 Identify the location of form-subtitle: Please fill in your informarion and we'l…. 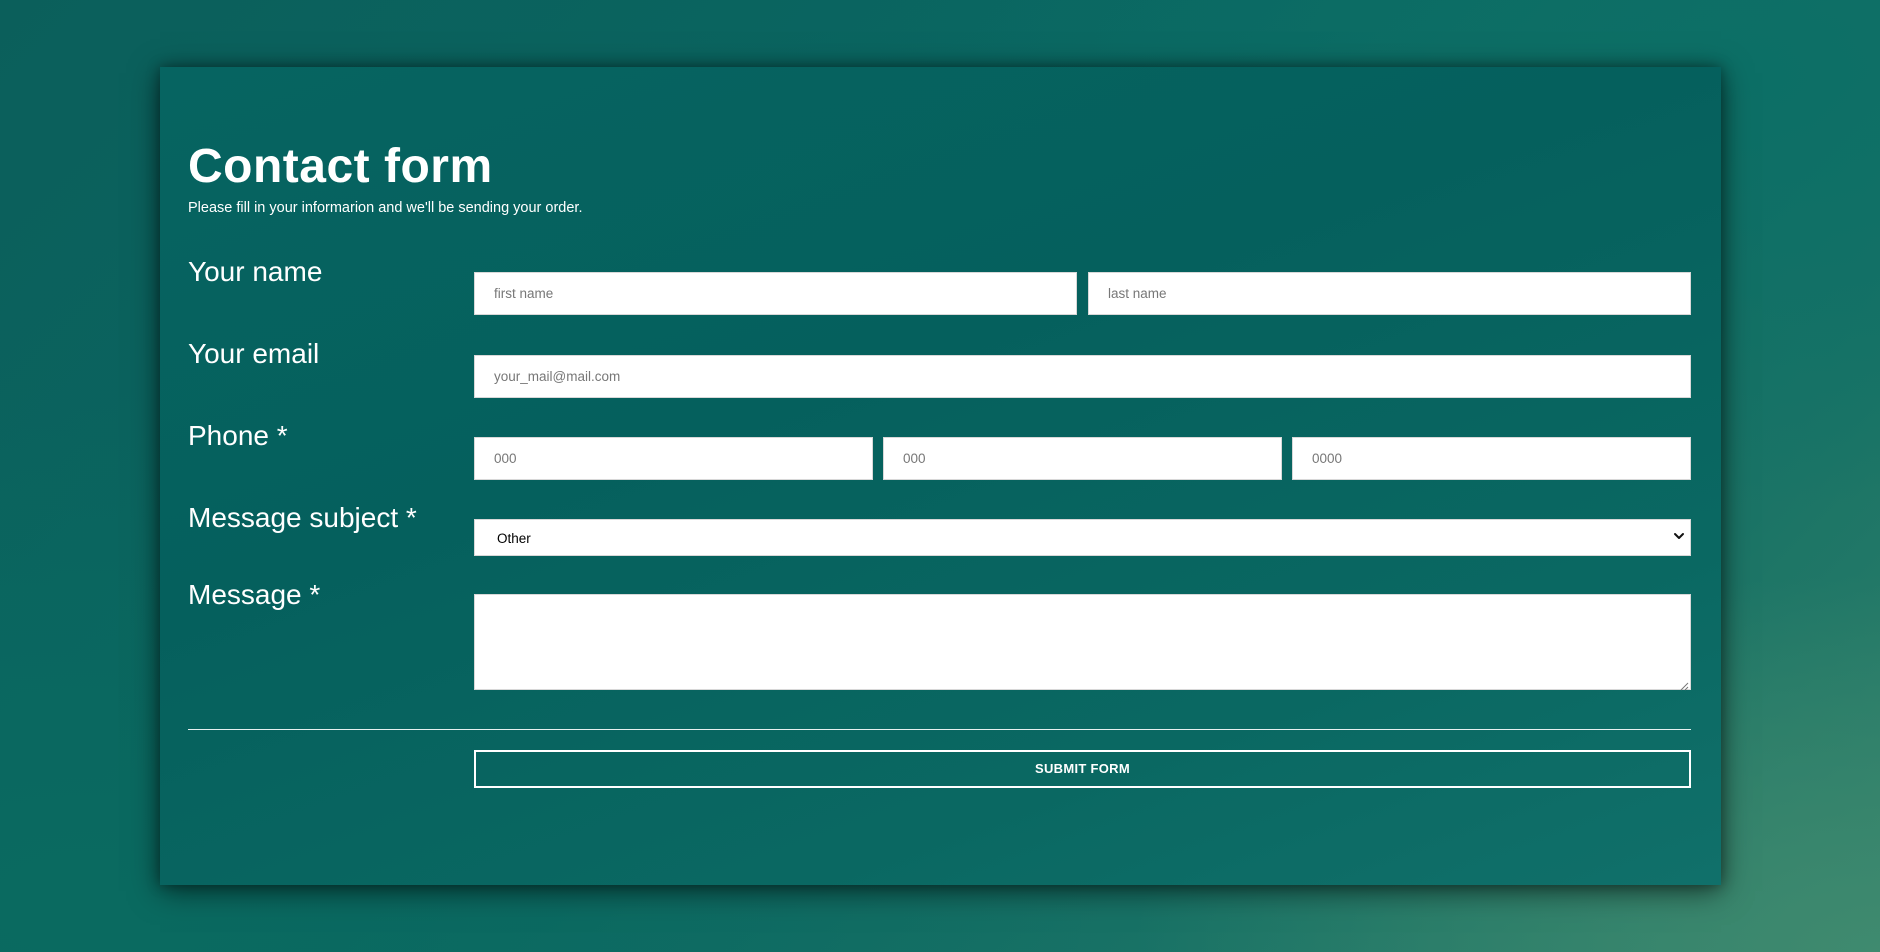
(385, 208).